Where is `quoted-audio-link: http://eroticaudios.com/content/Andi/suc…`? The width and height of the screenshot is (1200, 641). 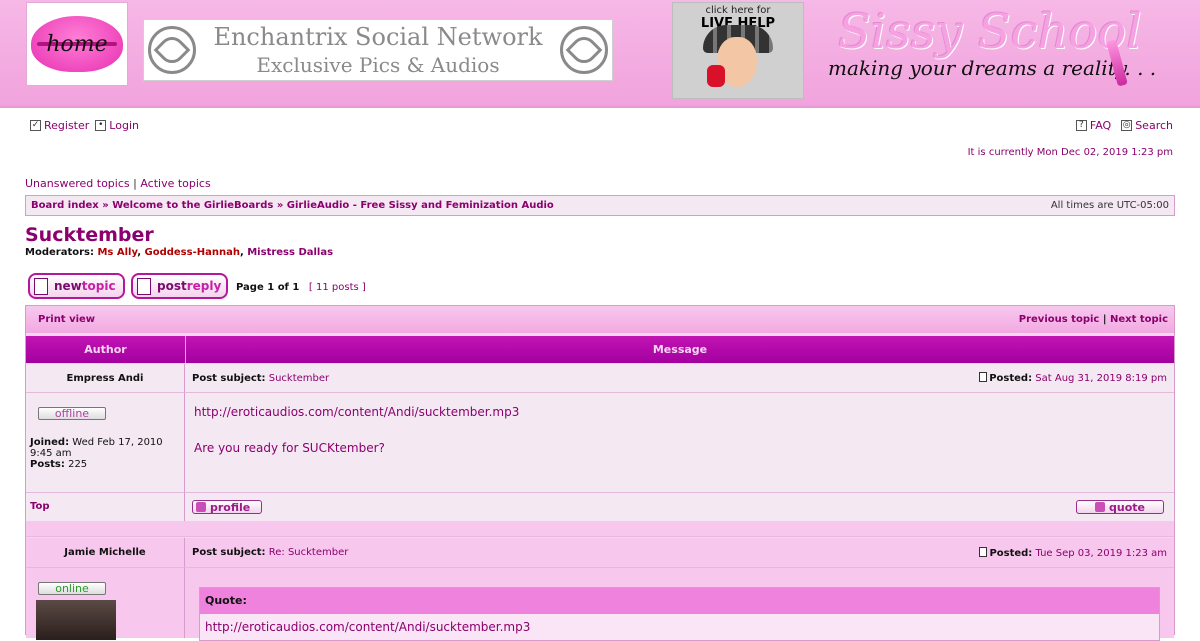
quoted-audio-link: http://eroticaudios.com/content/Andi/suc… is located at coordinates (679, 627).